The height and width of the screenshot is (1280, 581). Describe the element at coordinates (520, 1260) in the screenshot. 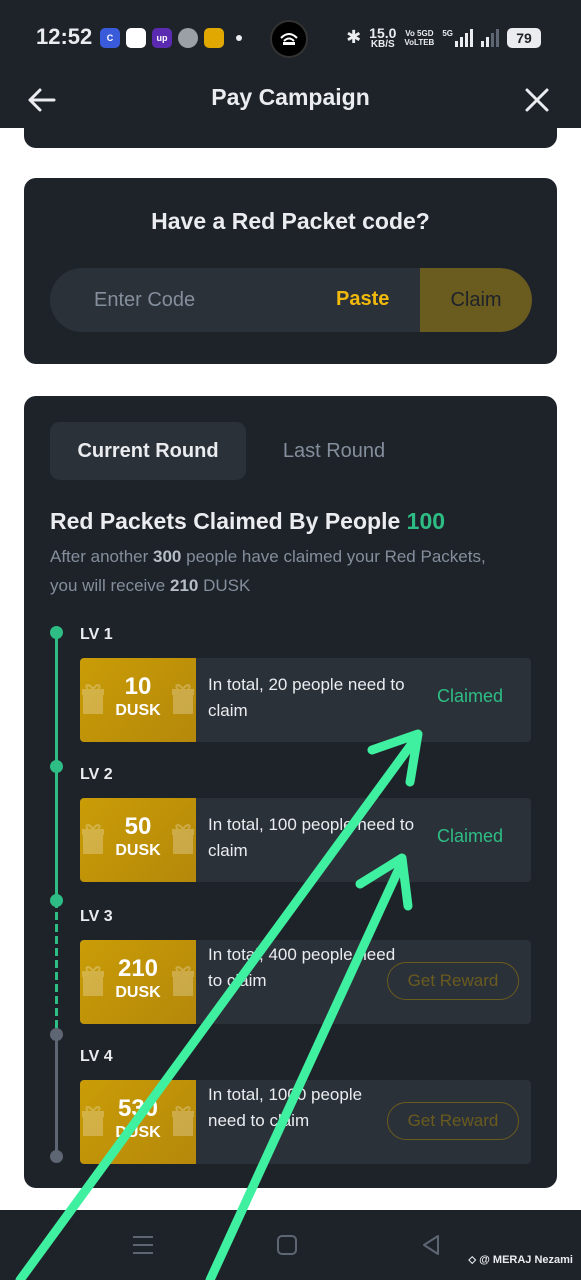

I see `watermark: ⬦ @ MERAJ Nezami` at that location.